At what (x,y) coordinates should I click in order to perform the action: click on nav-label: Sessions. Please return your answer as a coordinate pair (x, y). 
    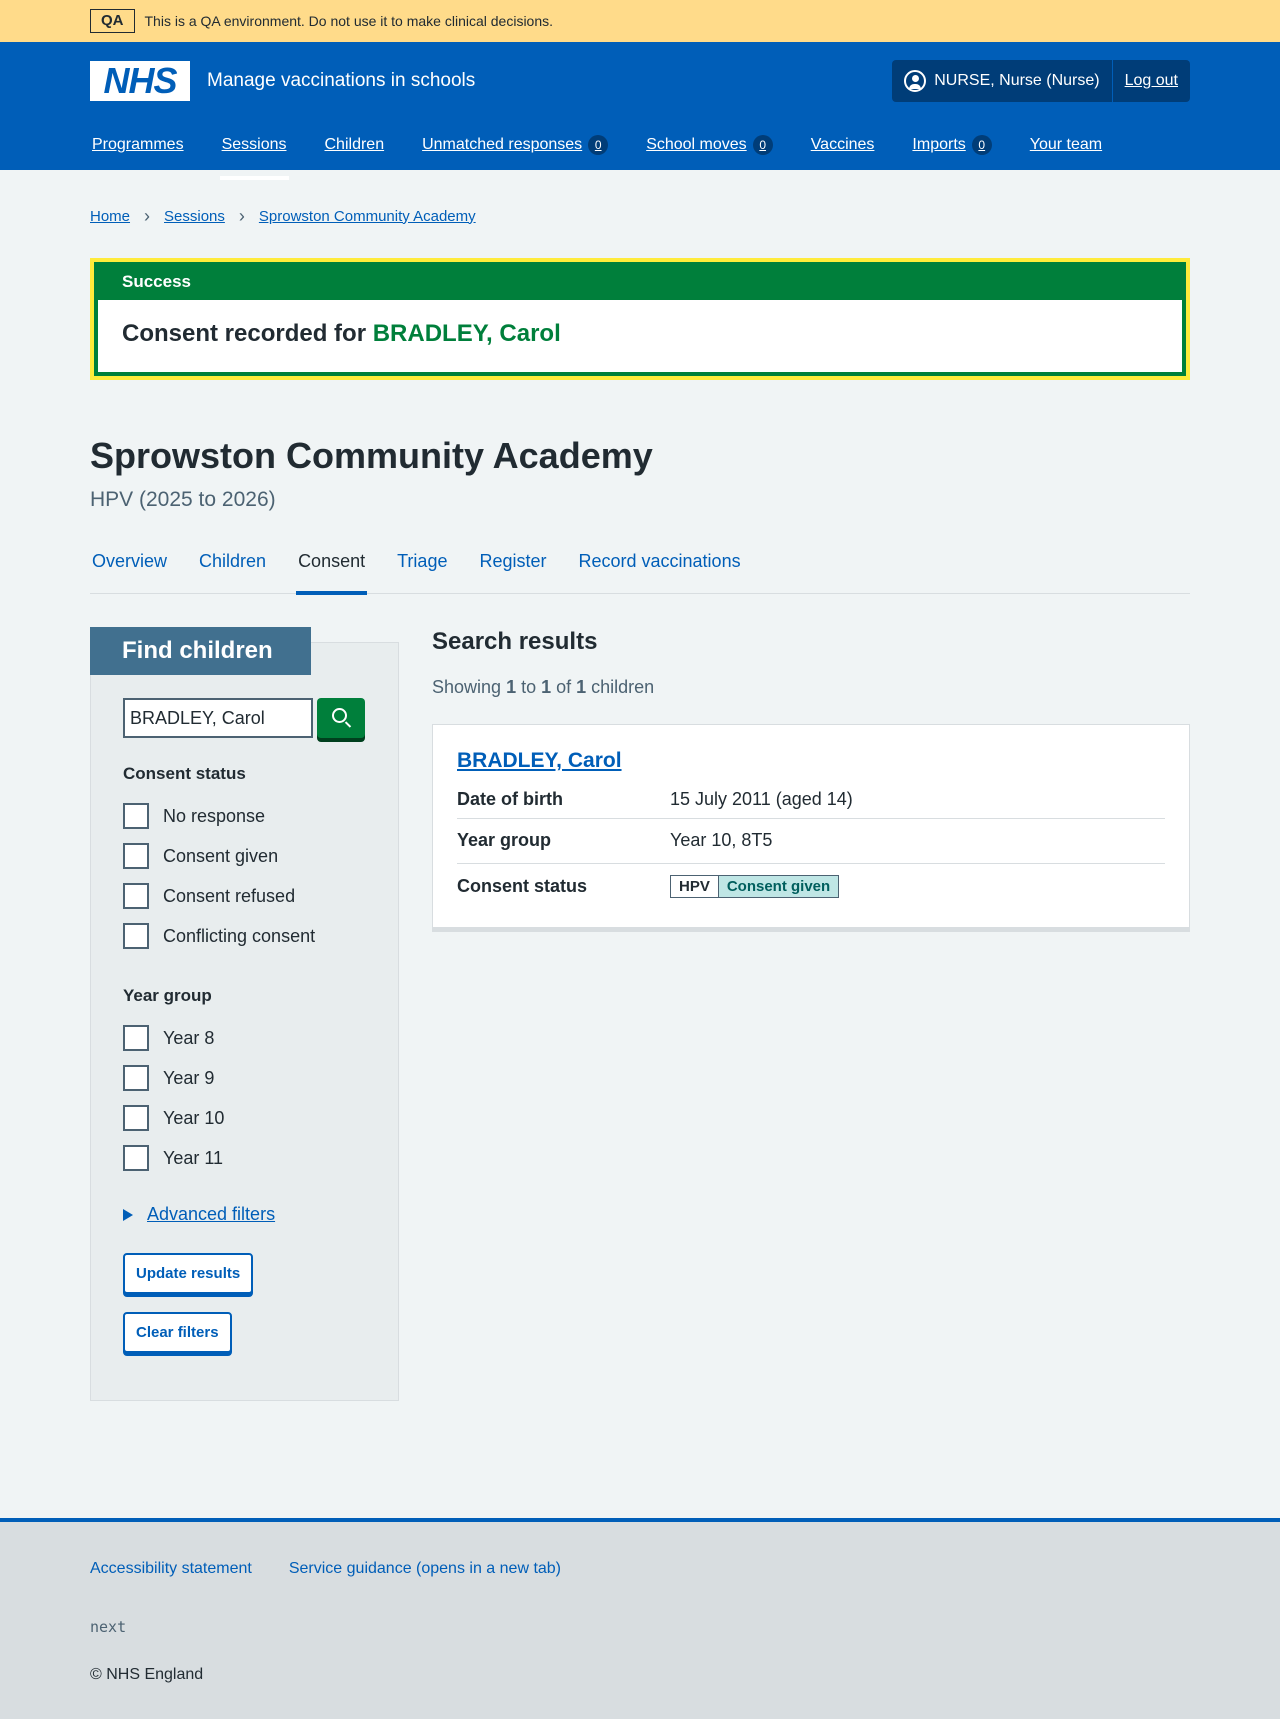
    Looking at the image, I should click on (254, 144).